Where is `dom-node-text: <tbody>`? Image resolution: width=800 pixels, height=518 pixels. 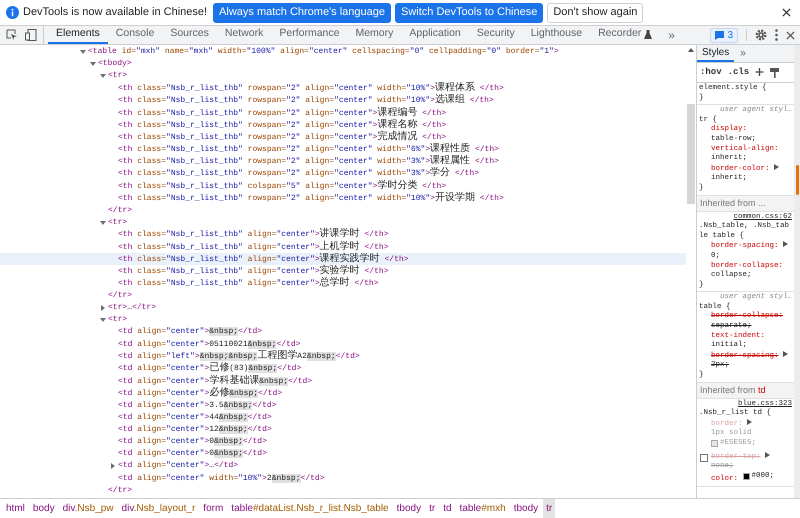 dom-node-text: <tbody> is located at coordinates (115, 64).